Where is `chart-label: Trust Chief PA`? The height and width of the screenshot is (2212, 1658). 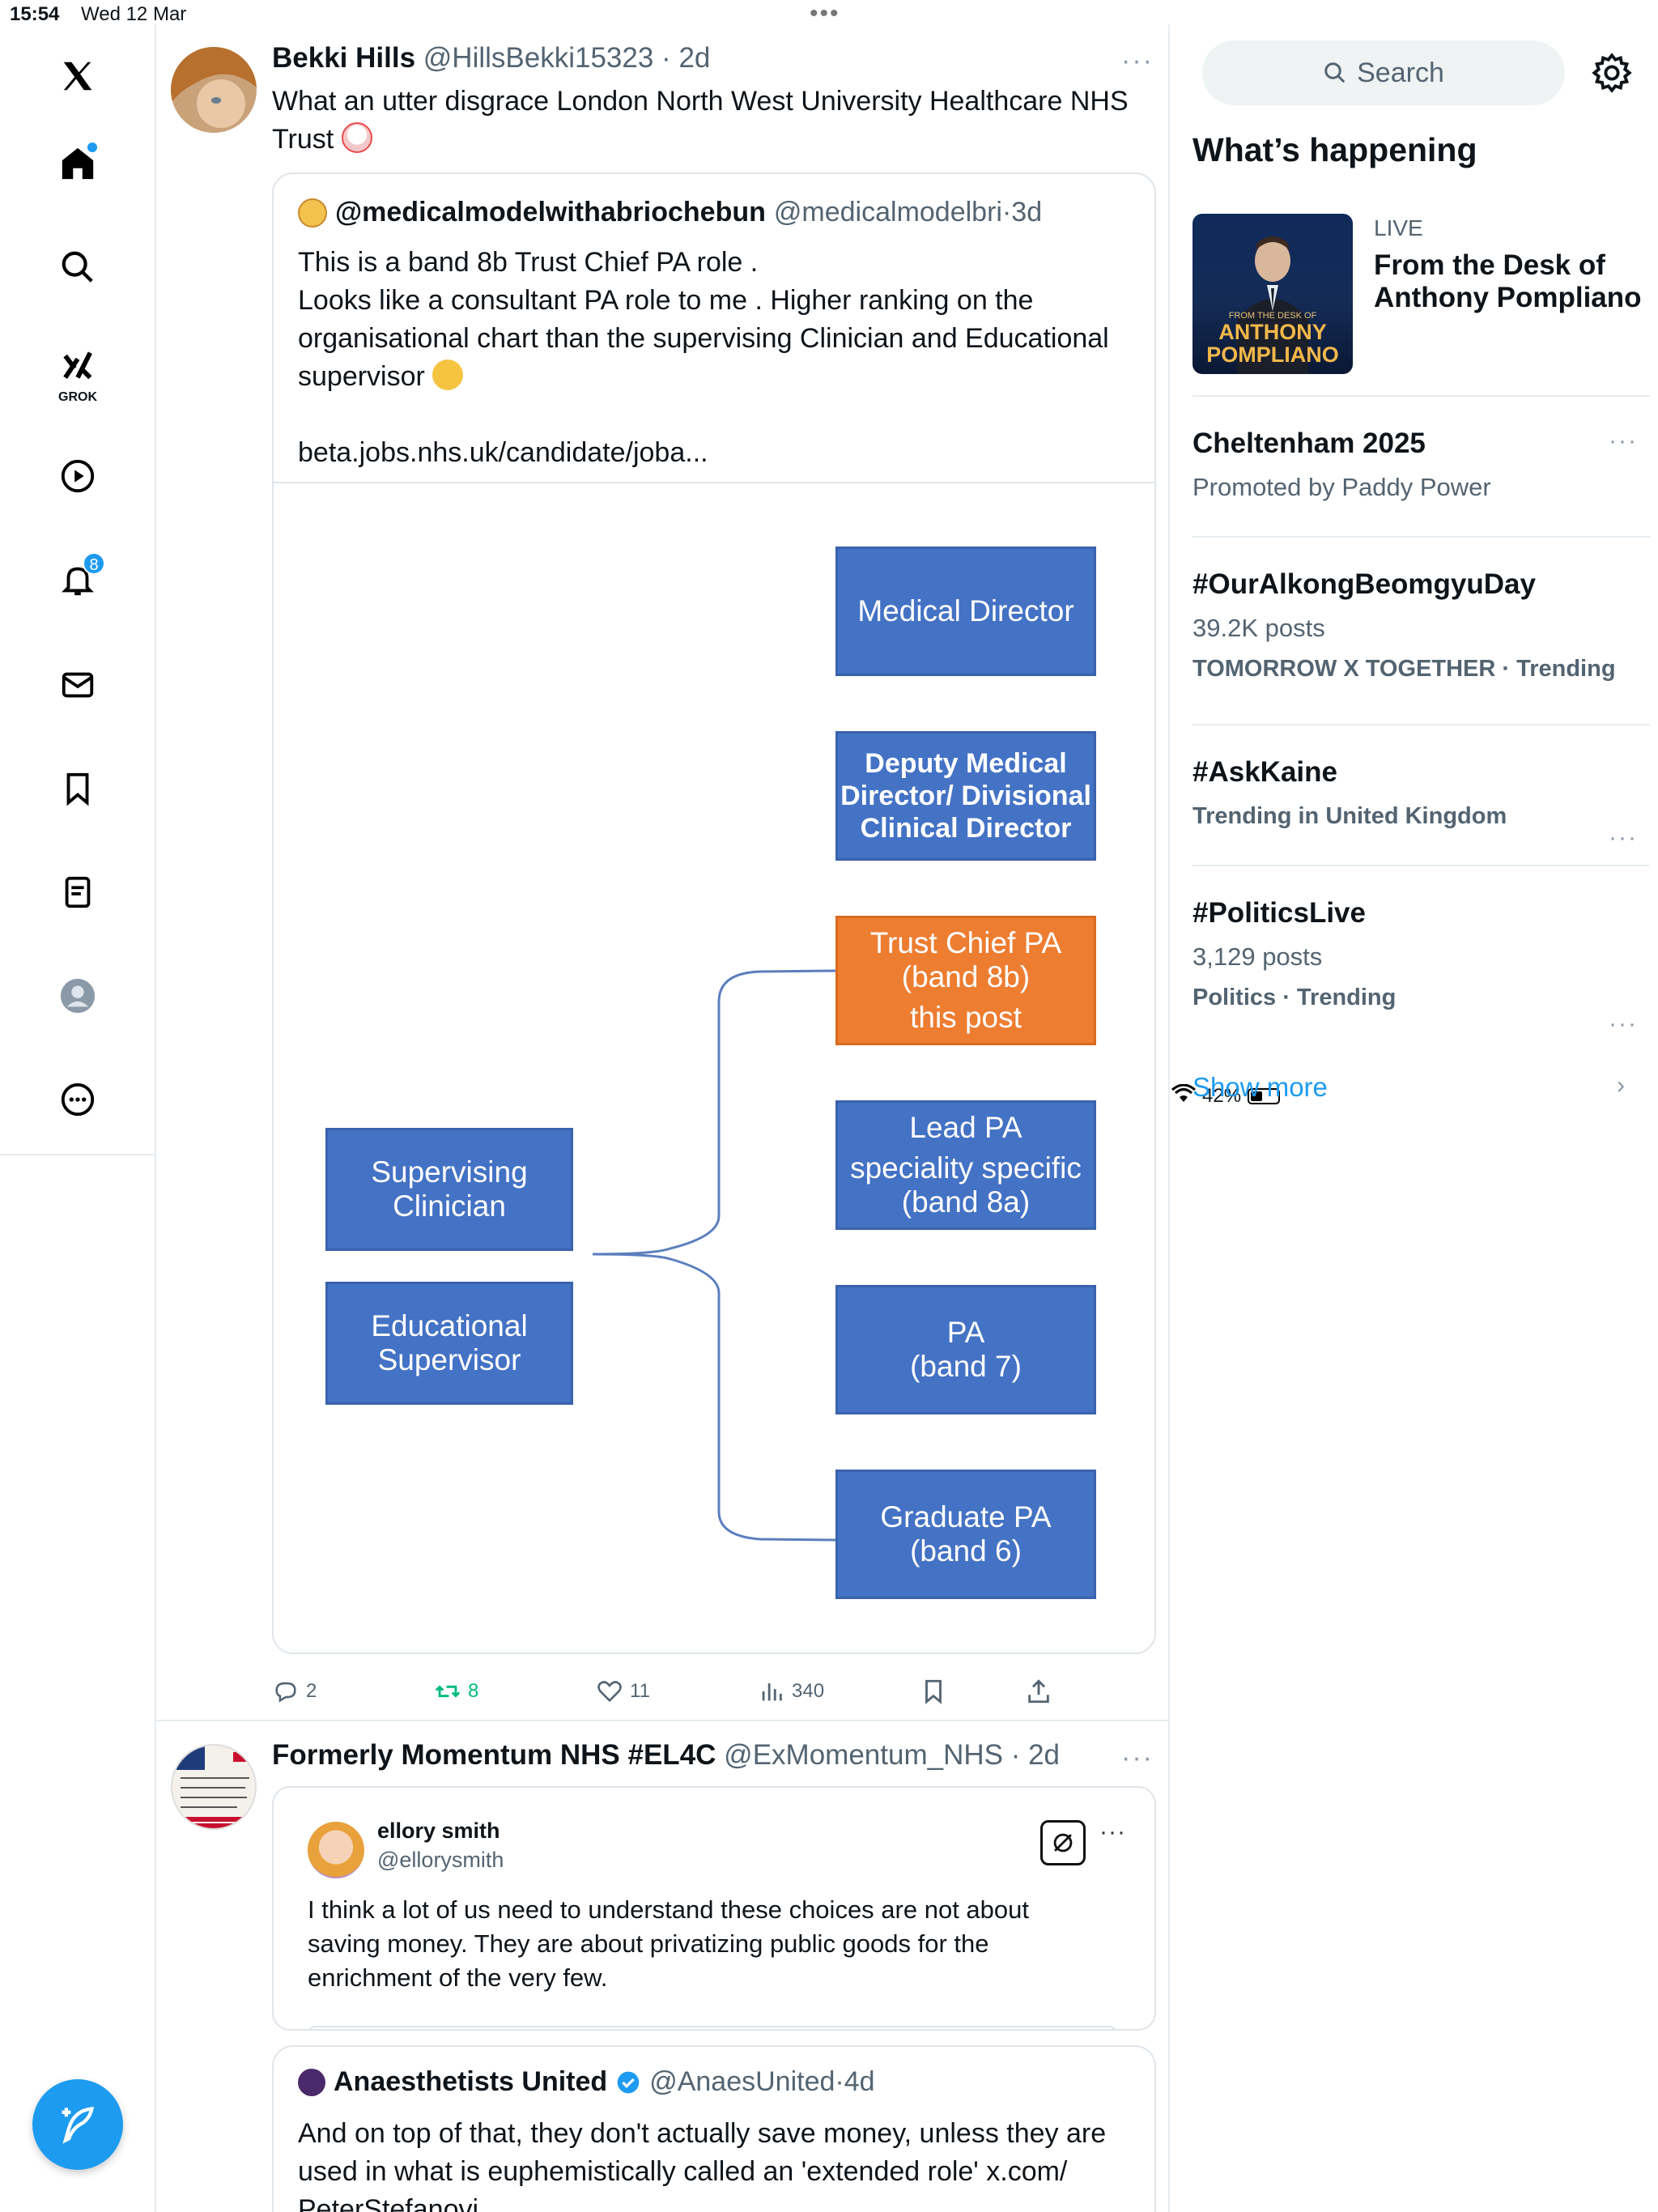 chart-label: Trust Chief PA is located at coordinates (965, 943).